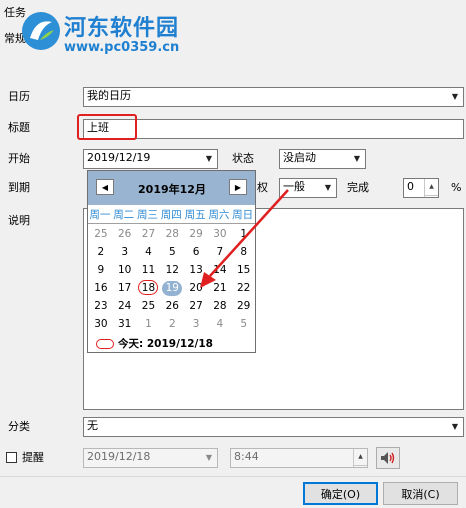 The height and width of the screenshot is (508, 466). I want to click on calendar-day: 22, so click(244, 288).